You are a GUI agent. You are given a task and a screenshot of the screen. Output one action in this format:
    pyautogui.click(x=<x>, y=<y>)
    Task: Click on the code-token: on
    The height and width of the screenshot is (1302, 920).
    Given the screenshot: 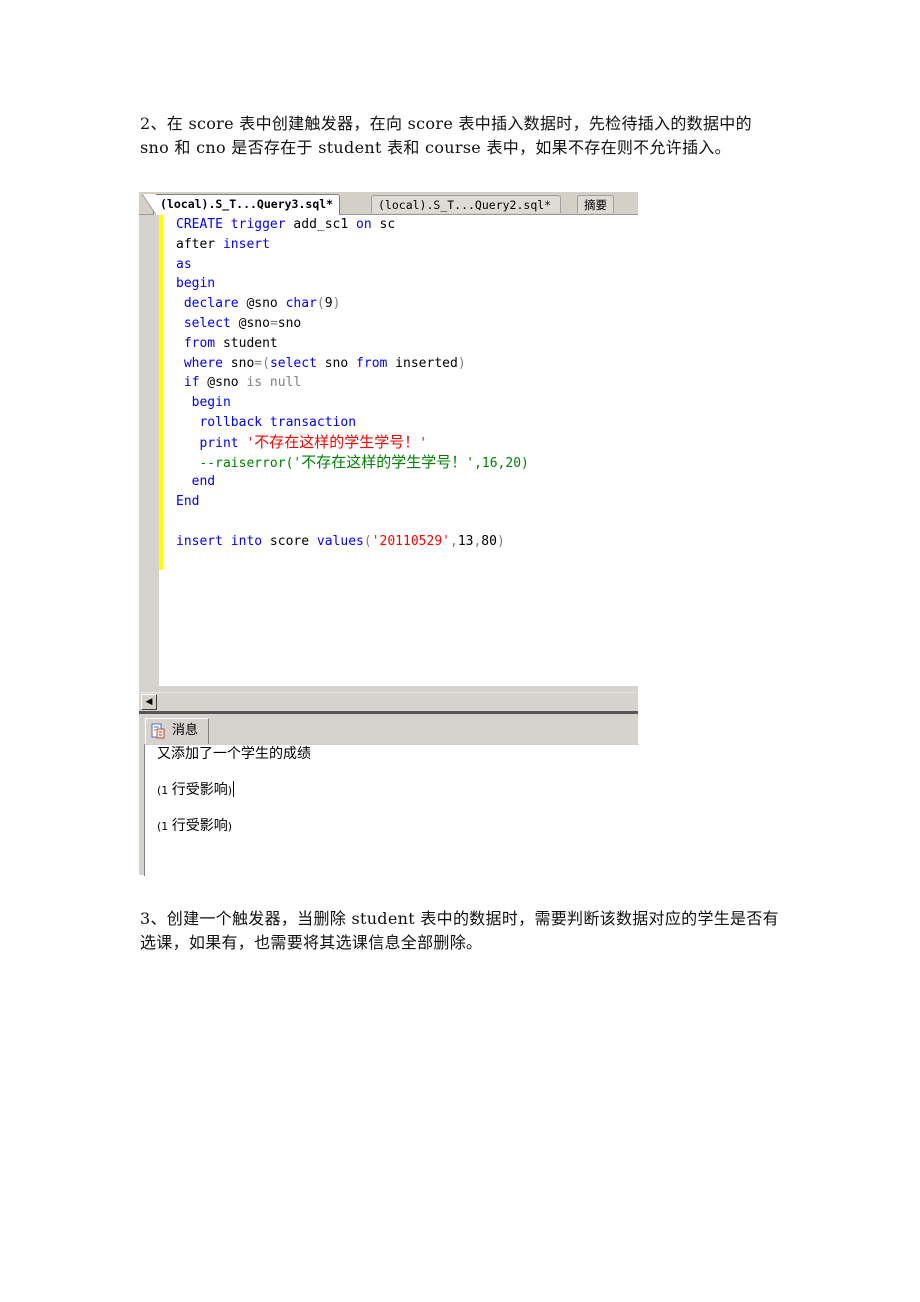 What is the action you would take?
    pyautogui.click(x=364, y=224)
    